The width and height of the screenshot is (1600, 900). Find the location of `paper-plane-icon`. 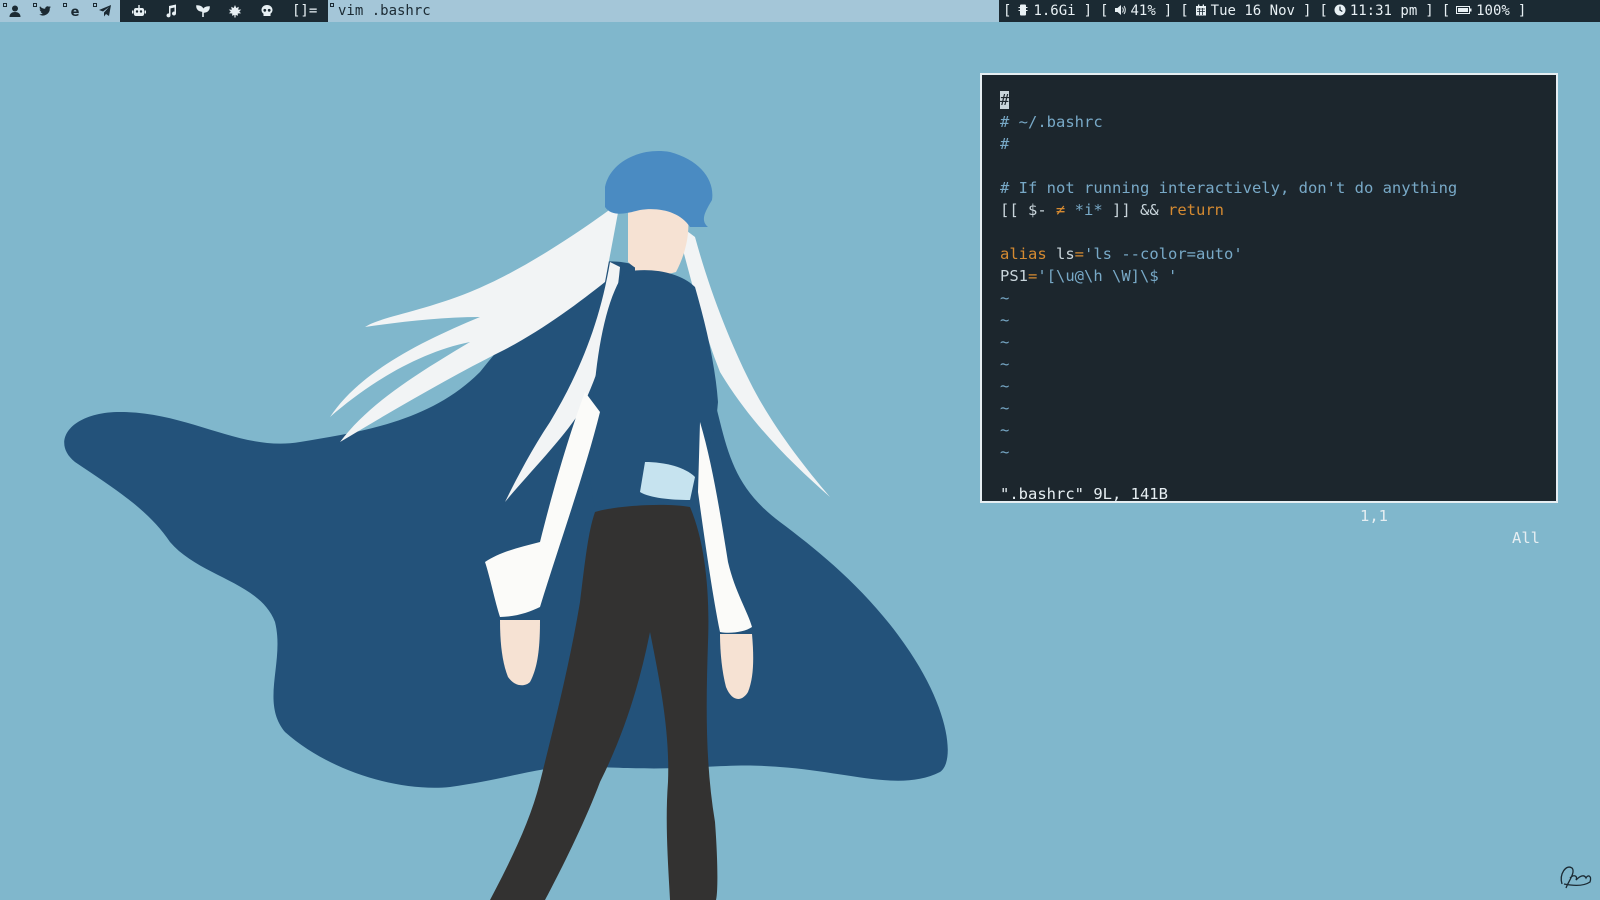

paper-plane-icon is located at coordinates (105, 11).